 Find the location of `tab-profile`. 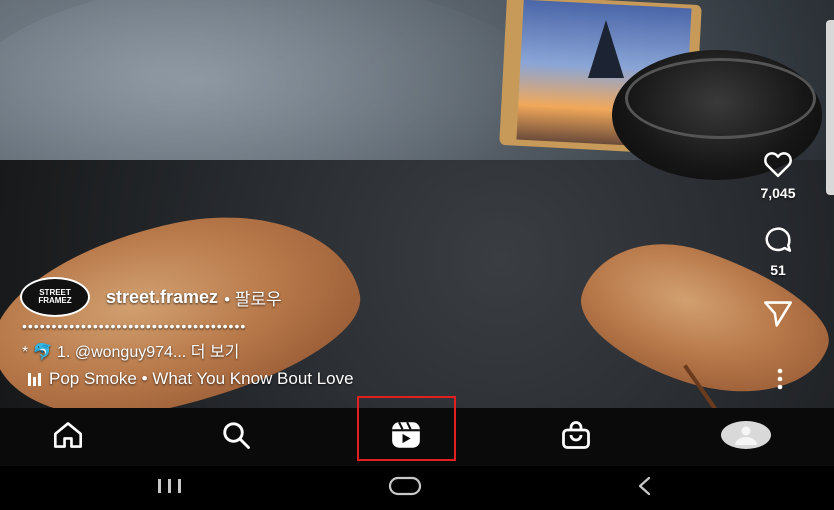

tab-profile is located at coordinates (746, 437).